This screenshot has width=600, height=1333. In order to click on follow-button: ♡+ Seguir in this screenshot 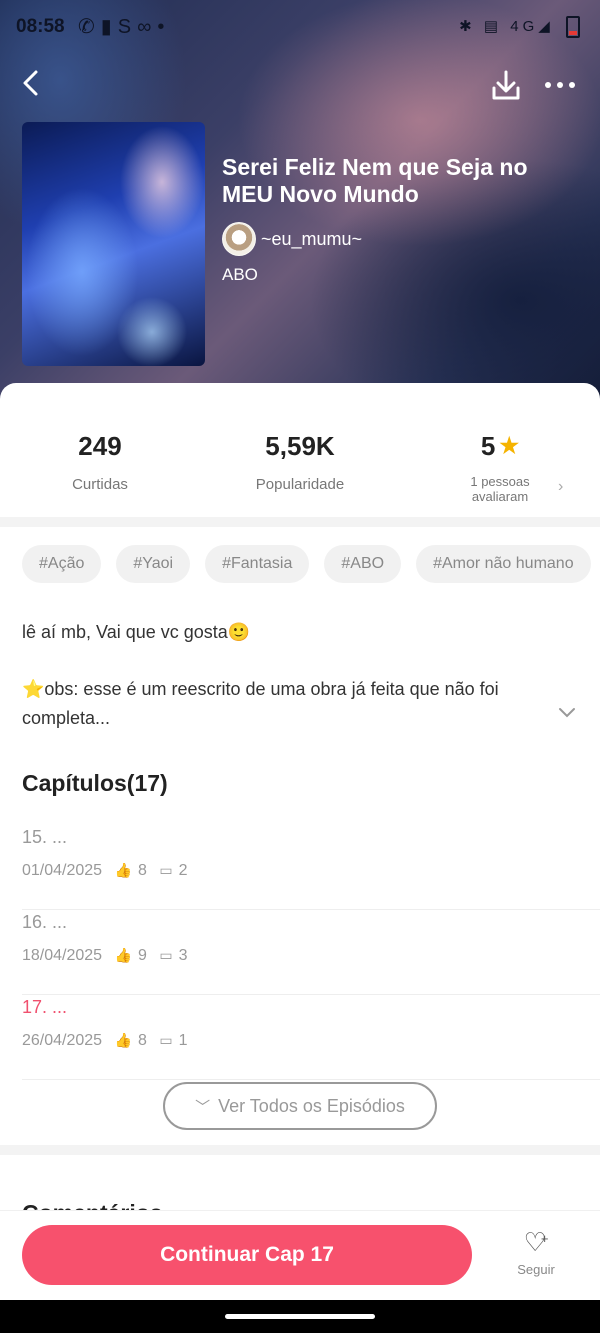, I will do `click(536, 1252)`.